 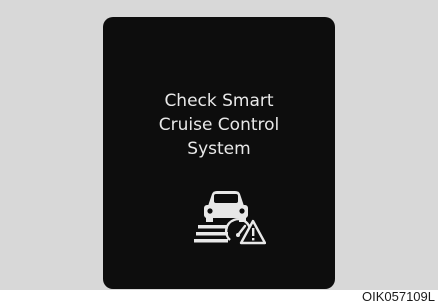 I want to click on message-line-1: Check Smart, so click(x=219, y=101).